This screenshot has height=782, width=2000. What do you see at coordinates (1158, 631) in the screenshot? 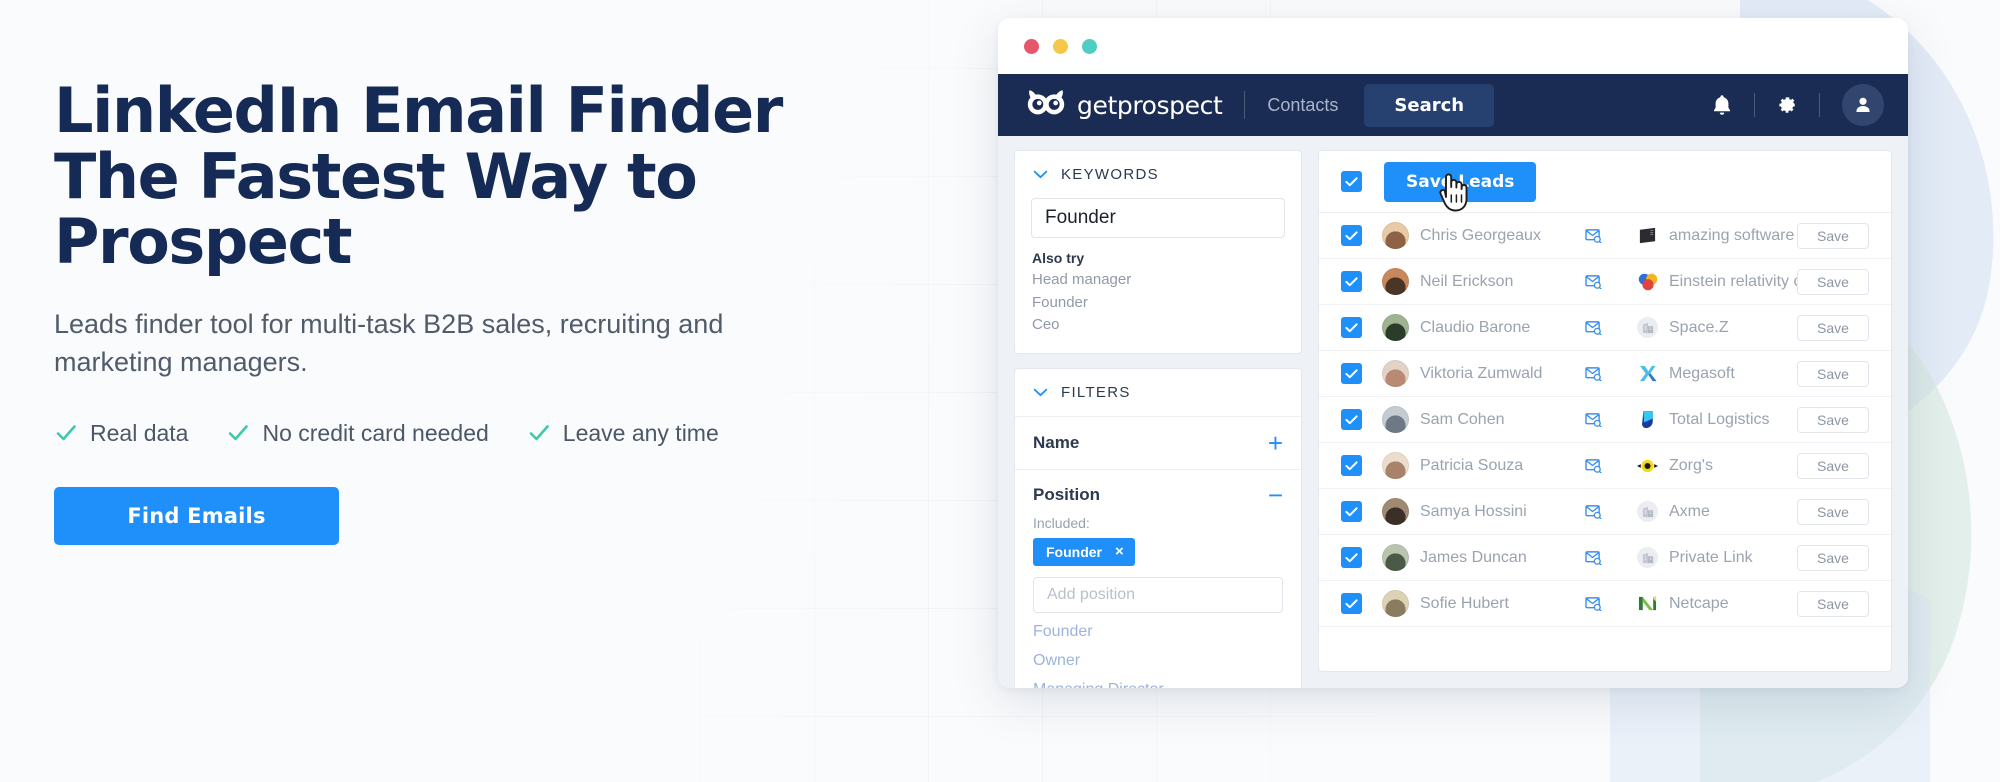
I see `position-suggestion: Founder` at bounding box center [1158, 631].